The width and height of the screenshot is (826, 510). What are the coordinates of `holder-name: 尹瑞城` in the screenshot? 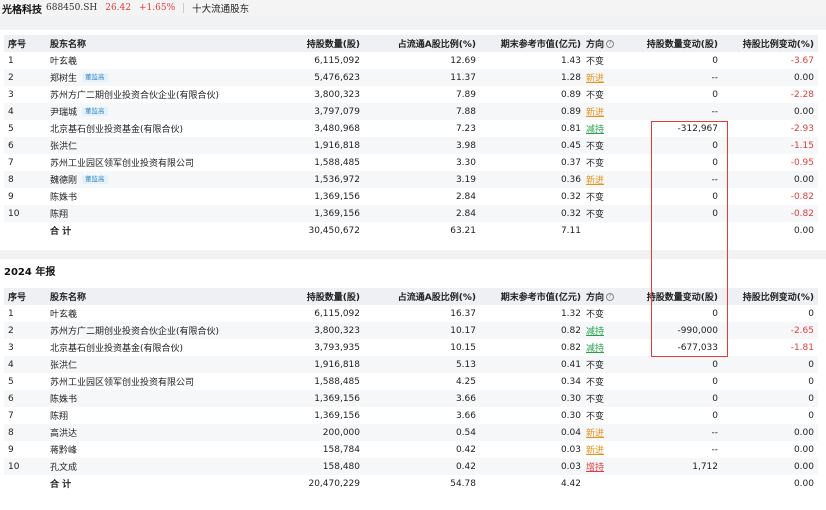 It's located at (63, 111).